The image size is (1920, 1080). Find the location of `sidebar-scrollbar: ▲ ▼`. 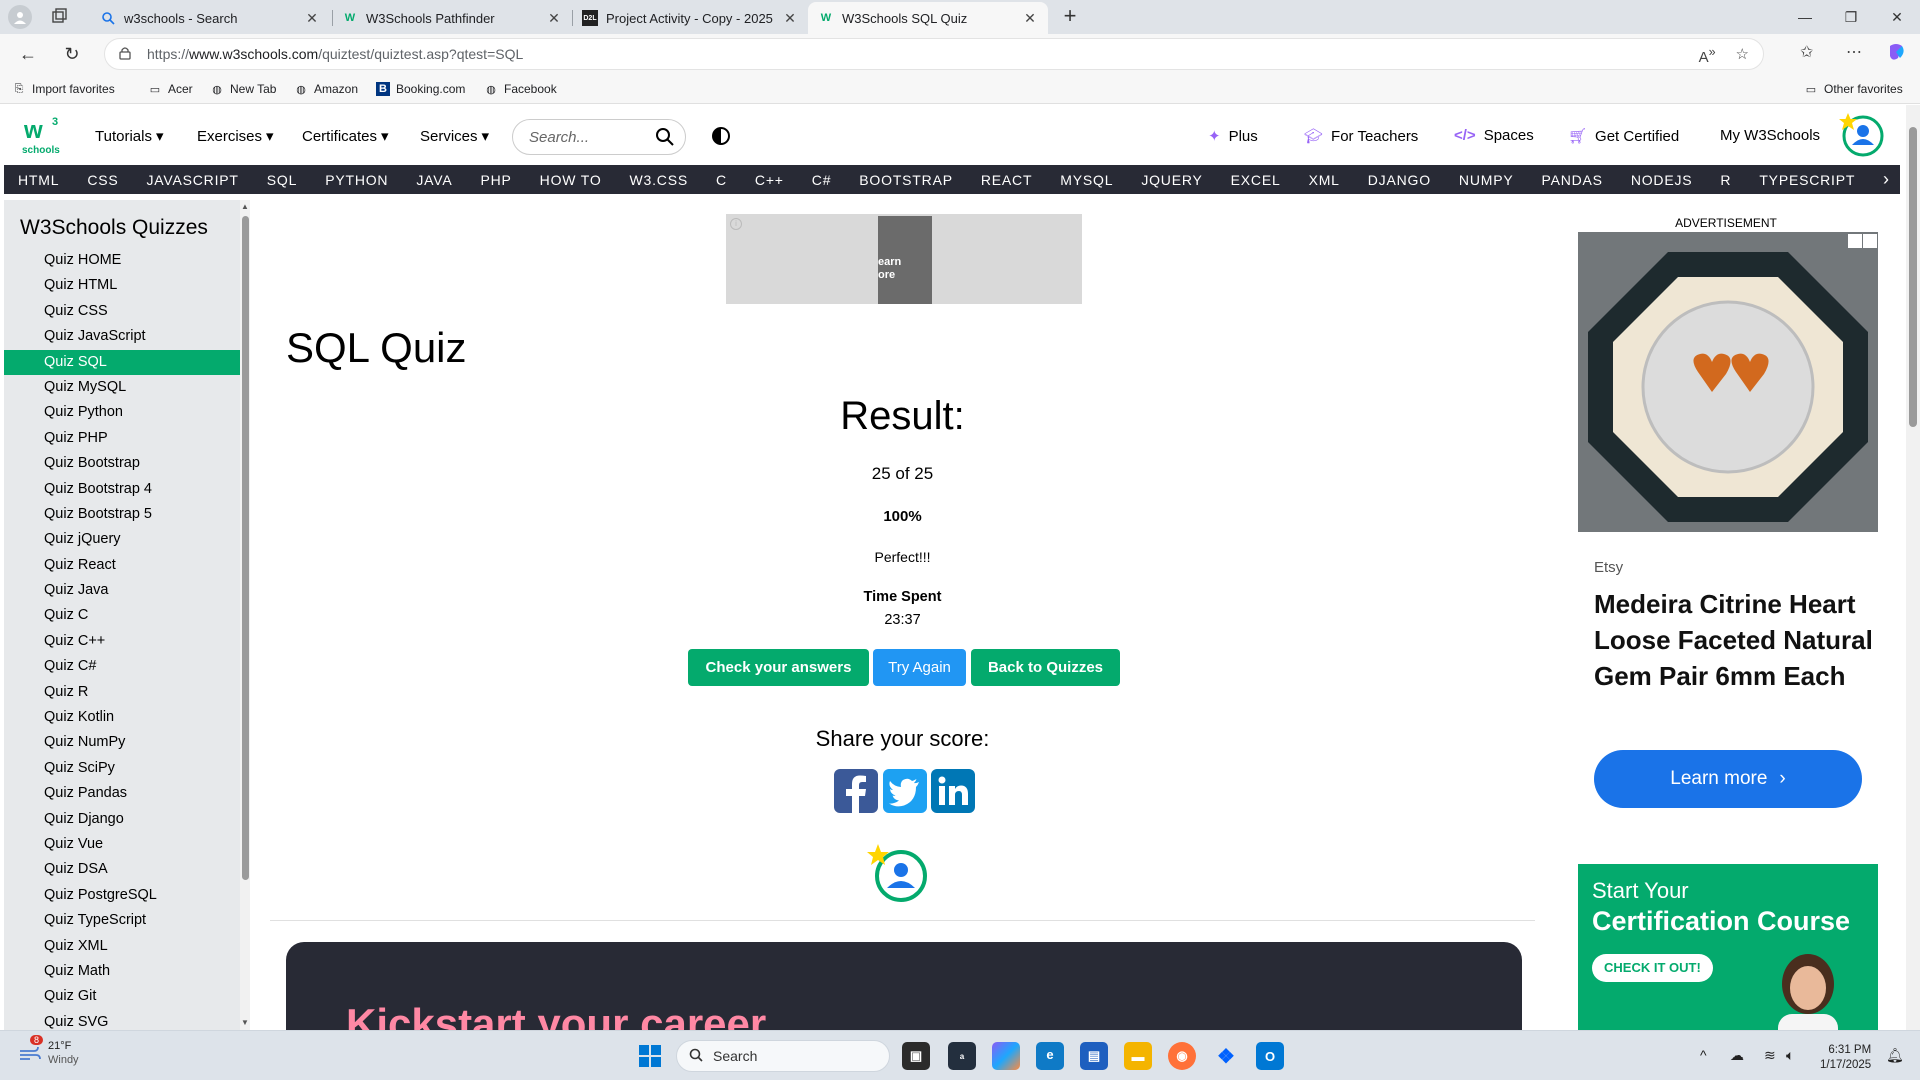

sidebar-scrollbar: ▲ ▼ is located at coordinates (245, 615).